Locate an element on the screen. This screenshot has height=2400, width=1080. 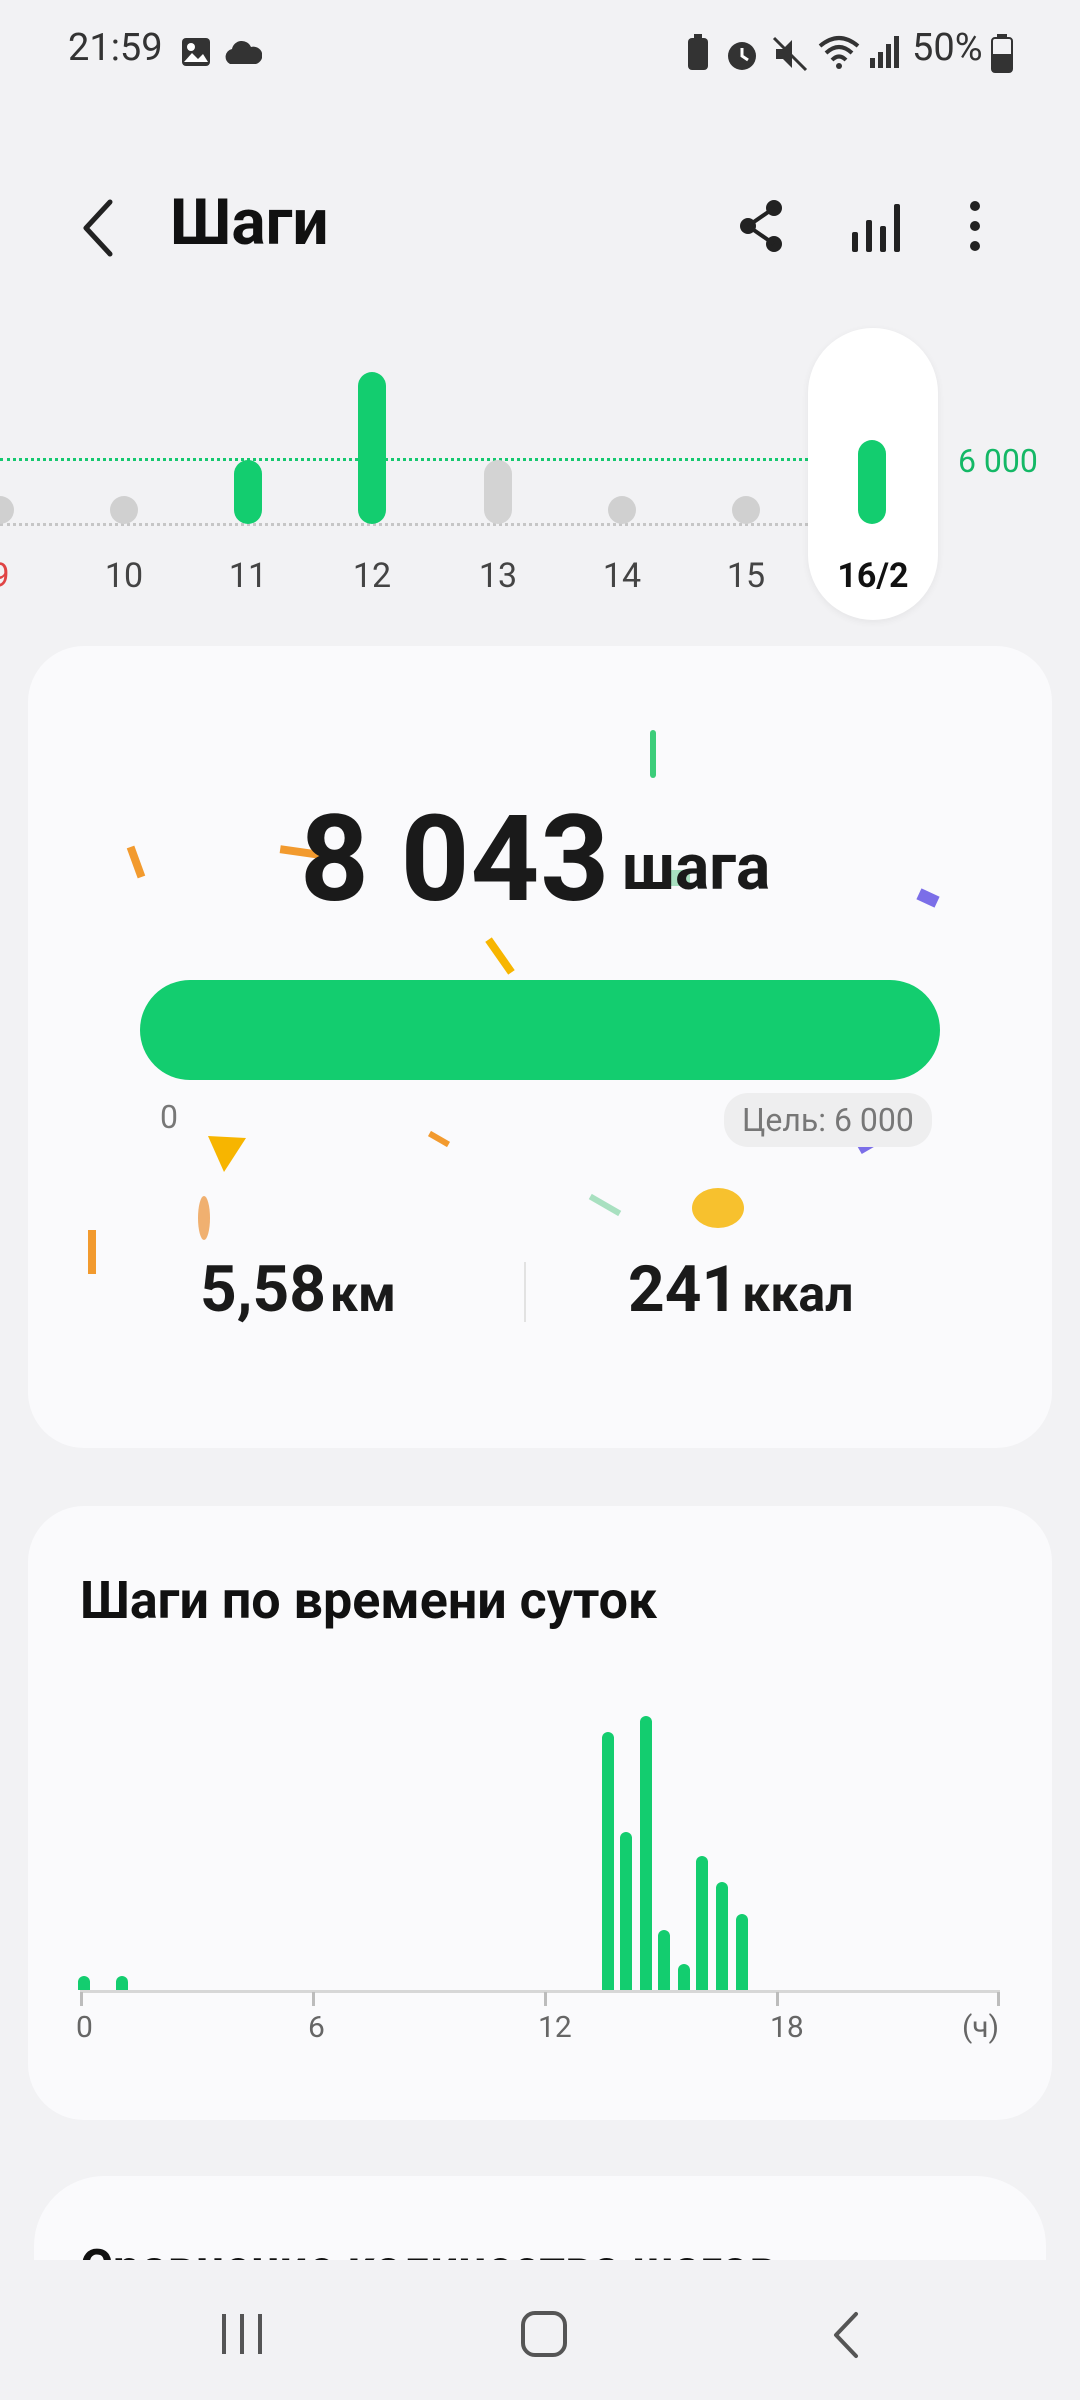
trends-icon is located at coordinates (876, 226).